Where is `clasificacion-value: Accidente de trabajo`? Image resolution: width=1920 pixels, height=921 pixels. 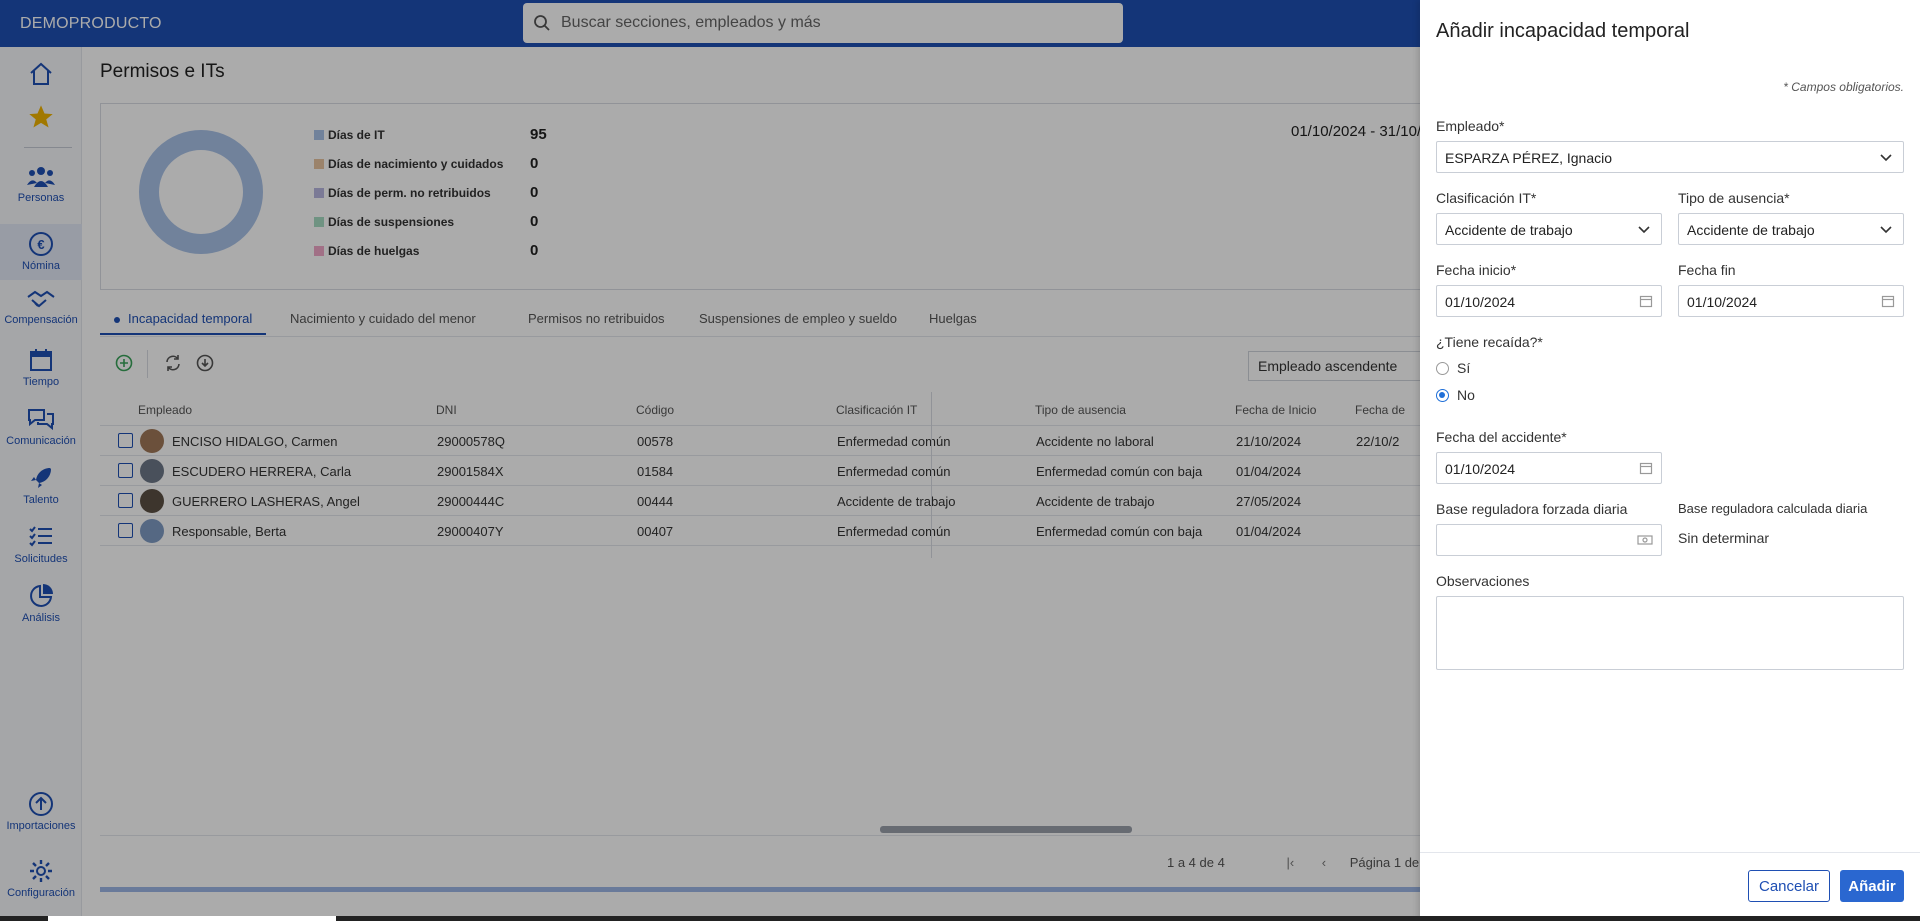 clasificacion-value: Accidente de trabajo is located at coordinates (1509, 230).